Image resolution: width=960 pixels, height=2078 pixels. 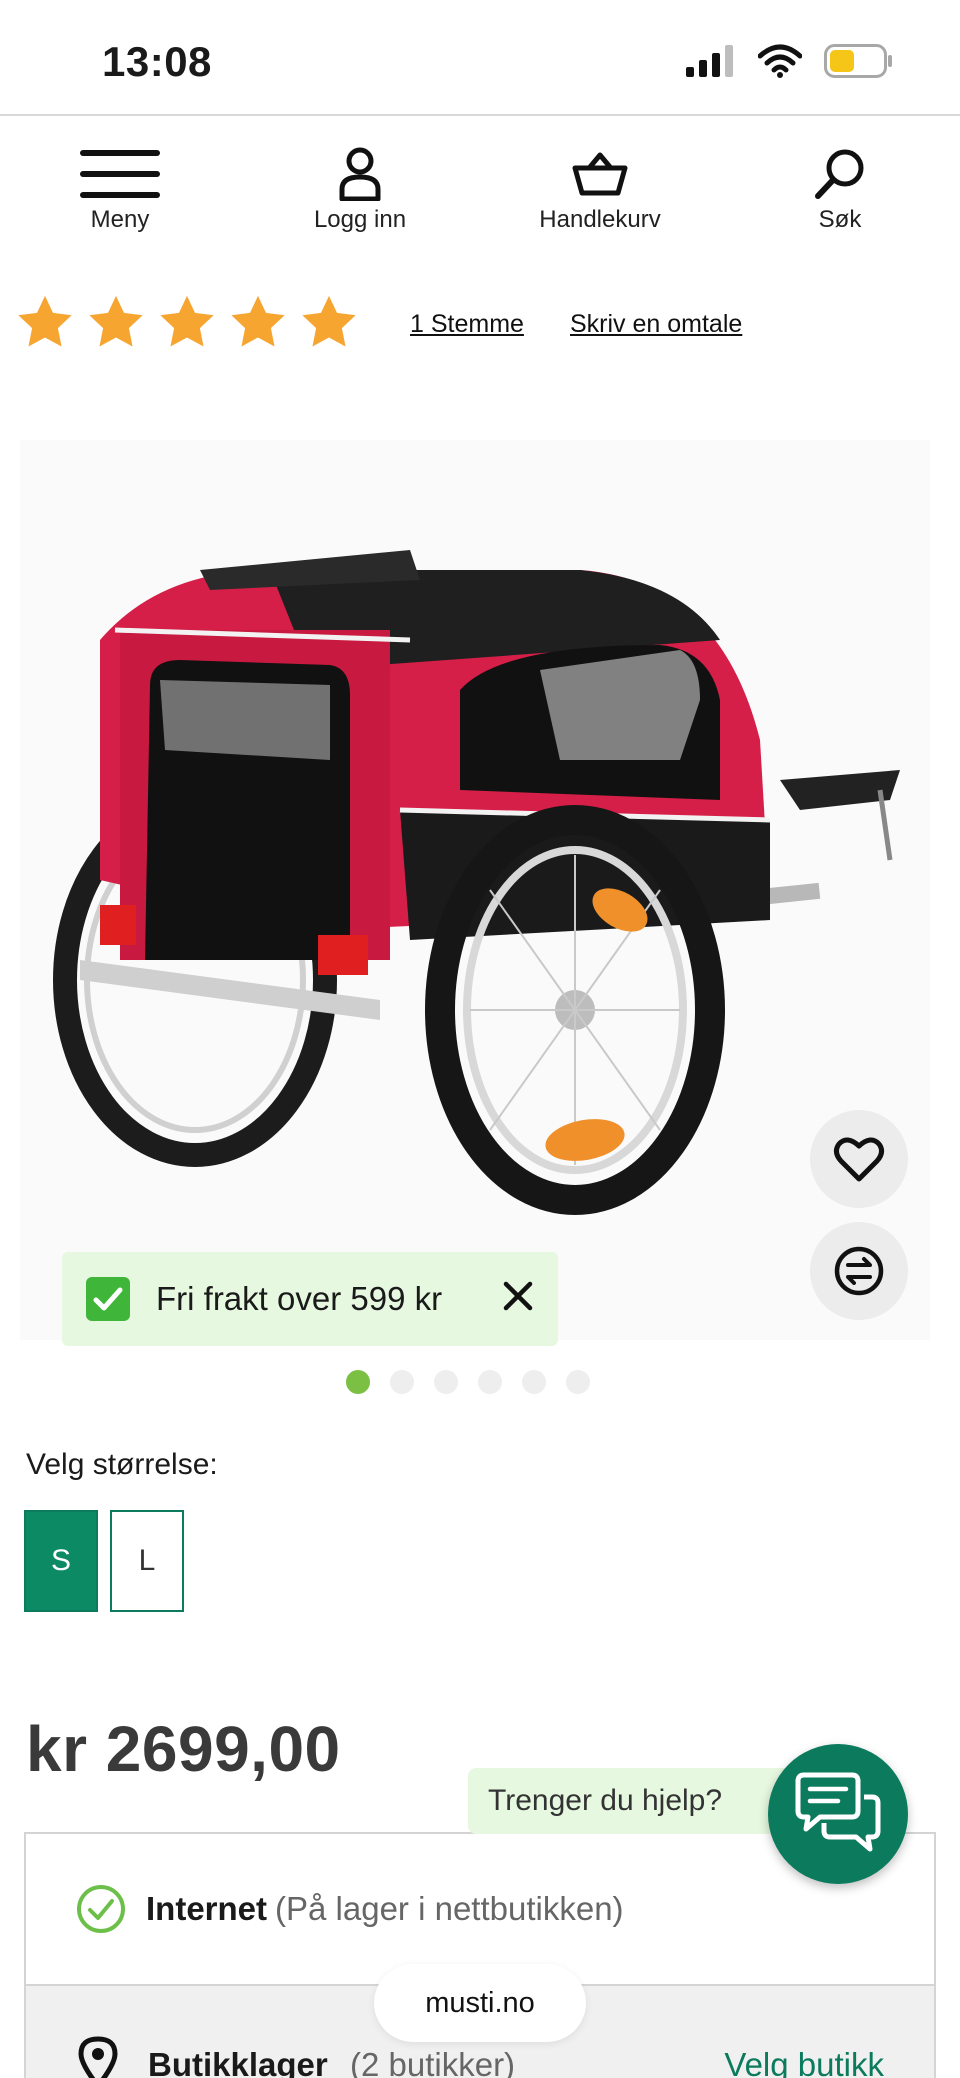 What do you see at coordinates (299, 1298) in the screenshot?
I see `promo-text: Fri frakt over 599 kr` at bounding box center [299, 1298].